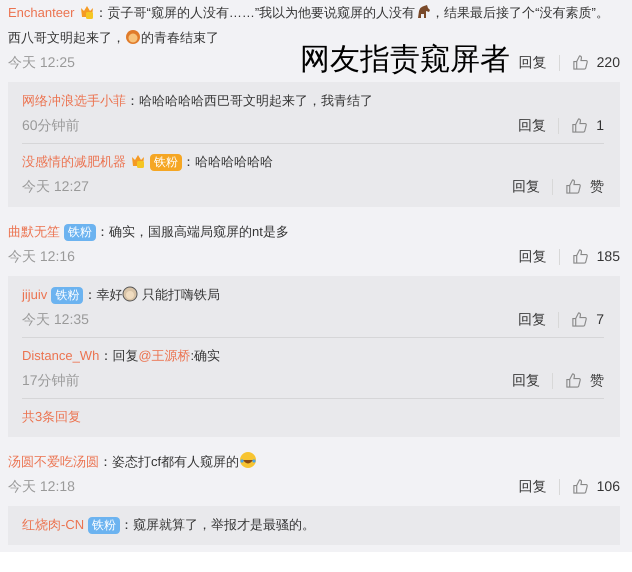 The image size is (632, 572). What do you see at coordinates (53, 461) in the screenshot?
I see `user-name-link: 汤圆不爱吃汤圆` at bounding box center [53, 461].